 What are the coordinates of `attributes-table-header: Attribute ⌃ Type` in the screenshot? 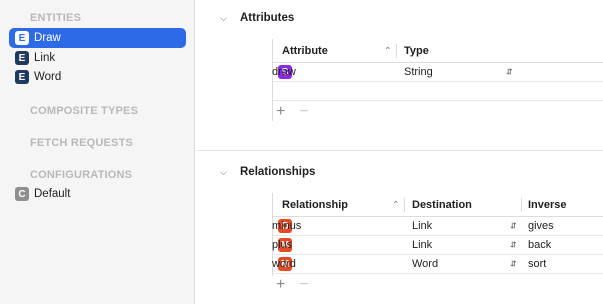 It's located at (437, 51).